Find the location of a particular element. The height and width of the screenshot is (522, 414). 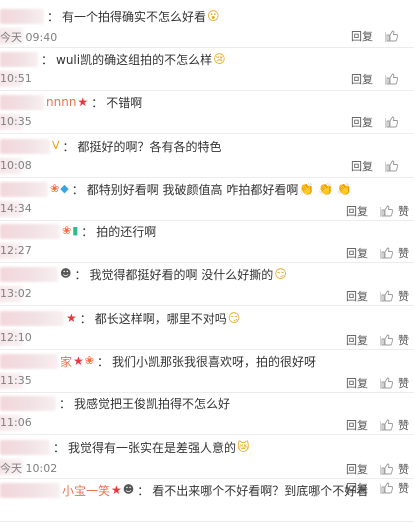

comment-item: ☻：我觉得都挺好看的啊 没什么好撕的 😏 13:02 回复 赞 is located at coordinates (207, 283).